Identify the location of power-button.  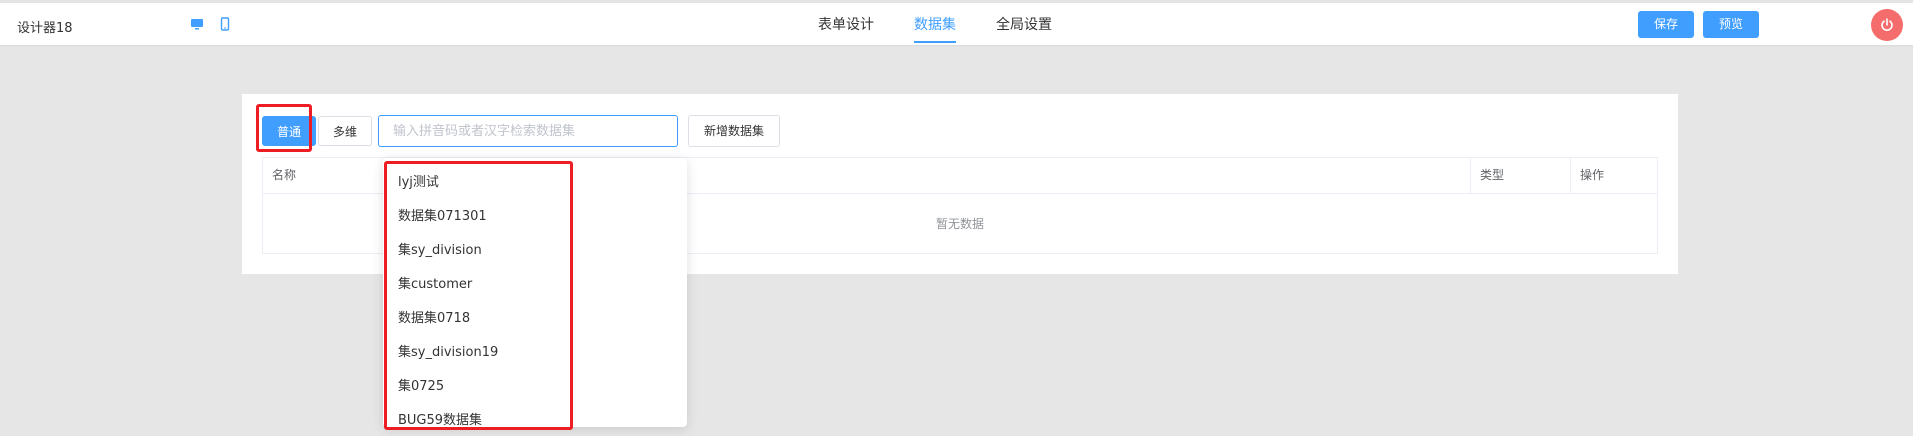
(1887, 25).